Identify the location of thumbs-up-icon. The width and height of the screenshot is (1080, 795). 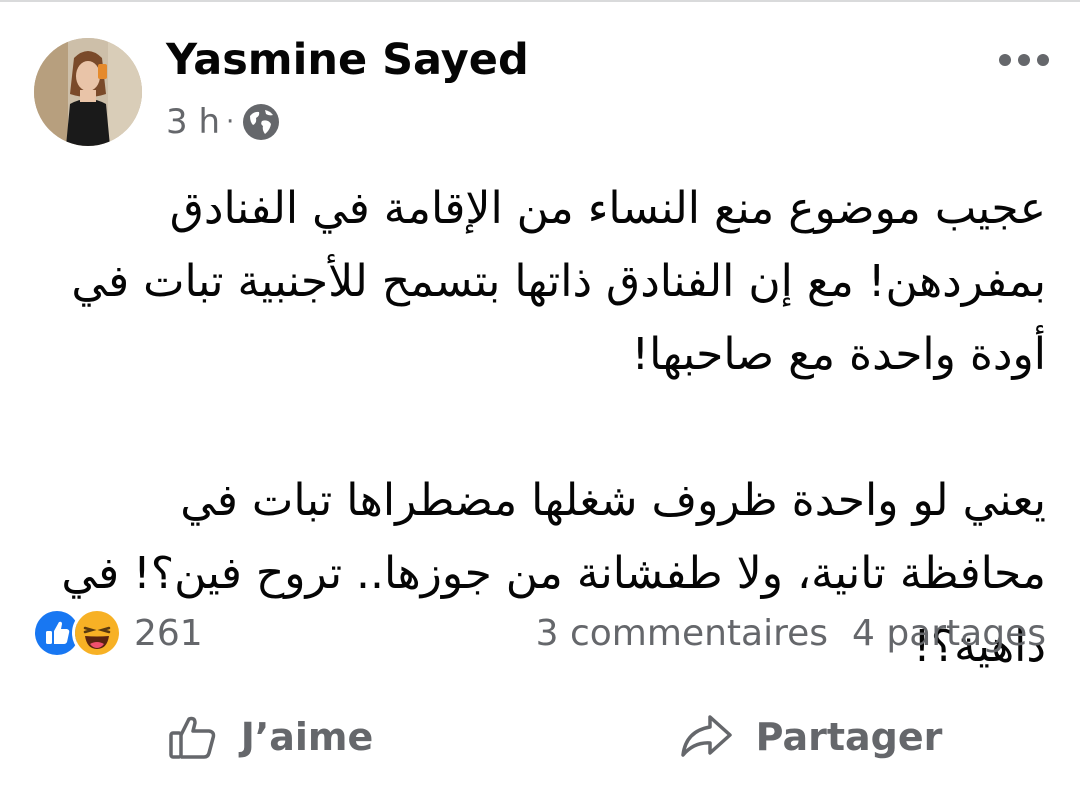
(191, 737).